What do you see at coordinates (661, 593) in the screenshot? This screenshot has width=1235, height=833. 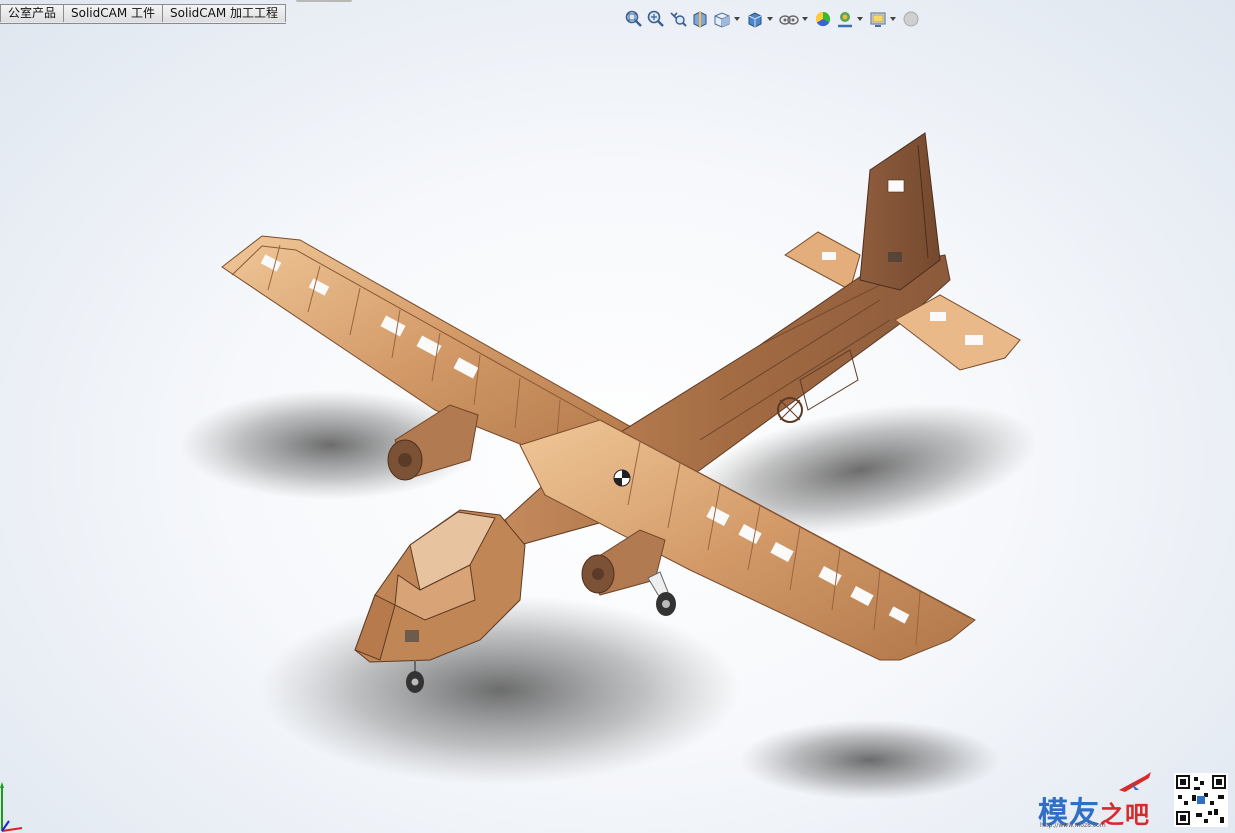 I see `main-landing-gear` at bounding box center [661, 593].